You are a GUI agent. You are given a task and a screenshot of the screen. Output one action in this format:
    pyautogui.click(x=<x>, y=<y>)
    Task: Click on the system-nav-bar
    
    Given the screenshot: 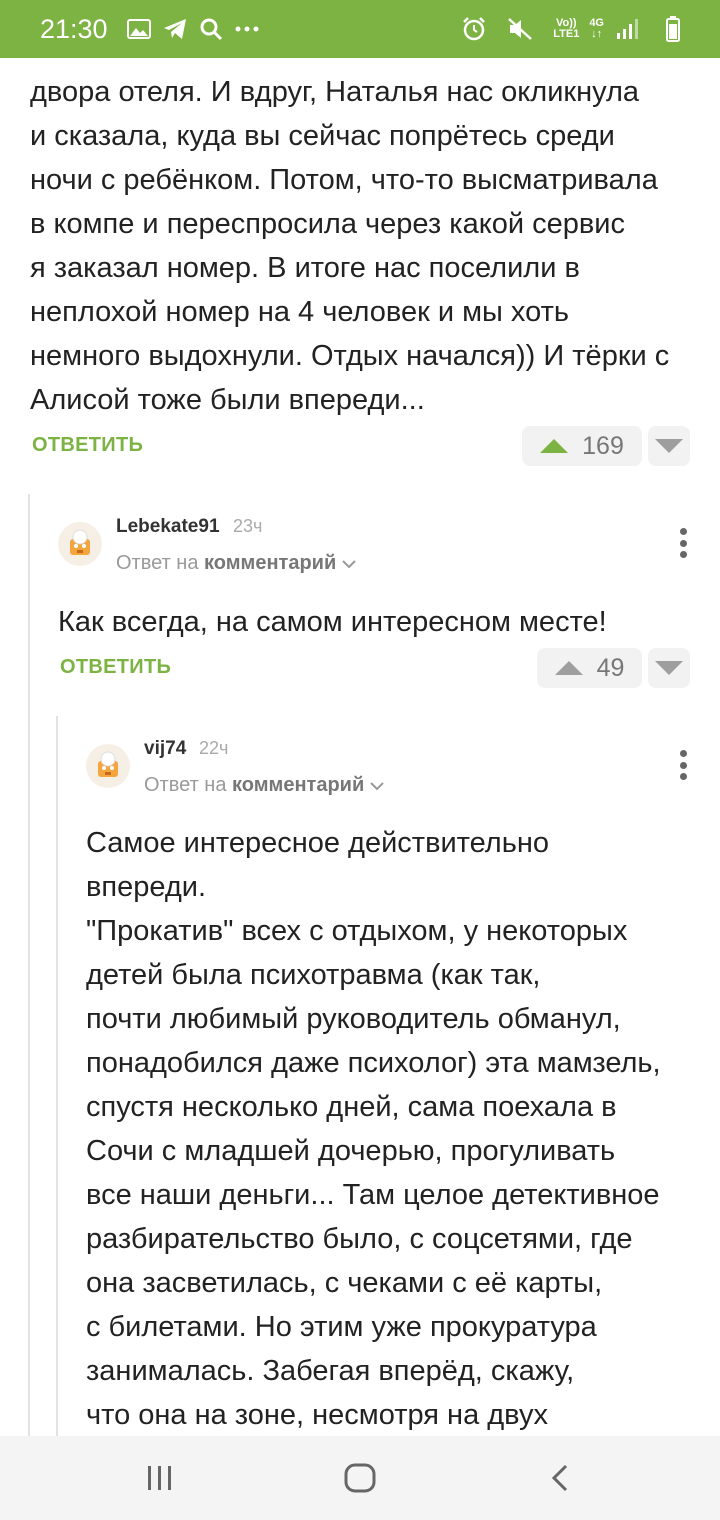 What is the action you would take?
    pyautogui.click(x=360, y=1478)
    